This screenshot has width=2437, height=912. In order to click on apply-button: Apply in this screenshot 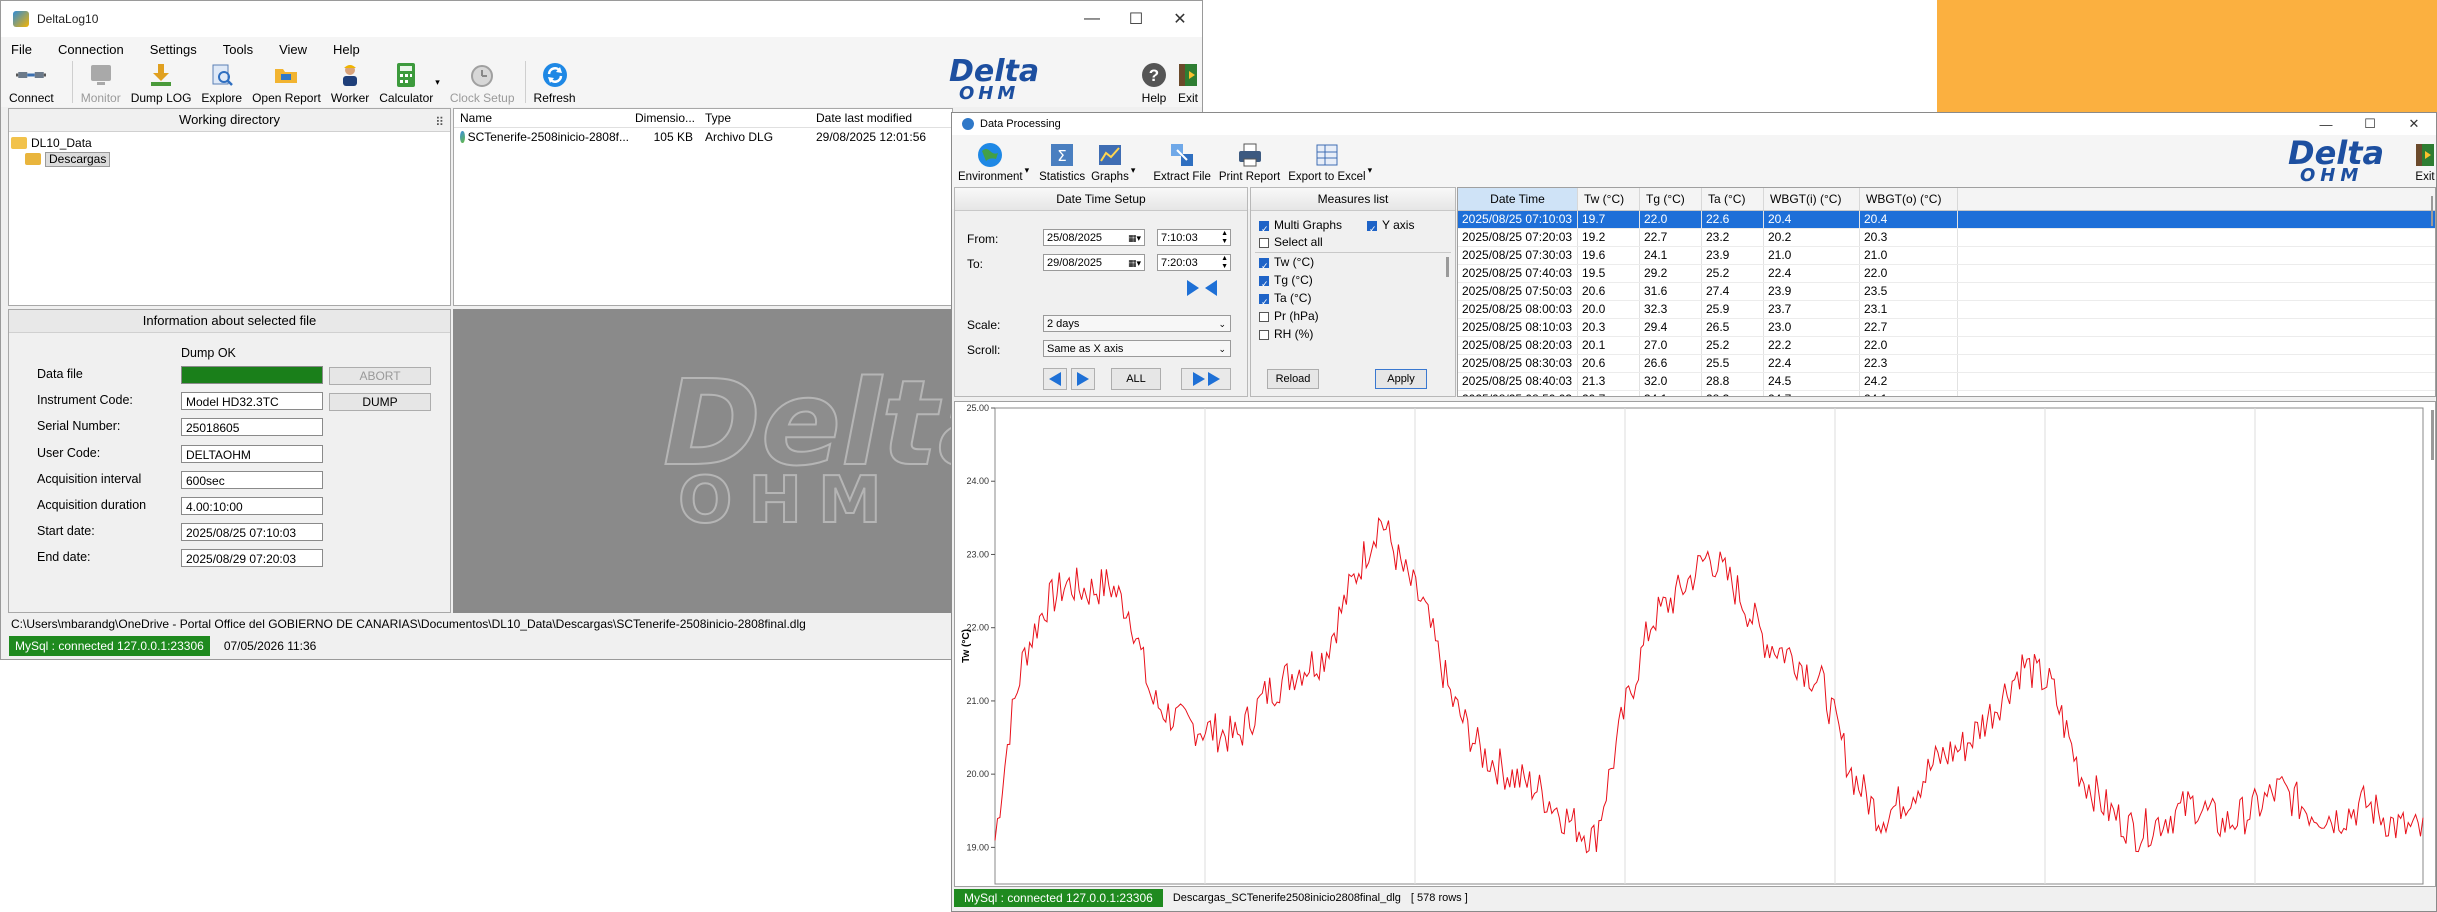, I will do `click(1401, 379)`.